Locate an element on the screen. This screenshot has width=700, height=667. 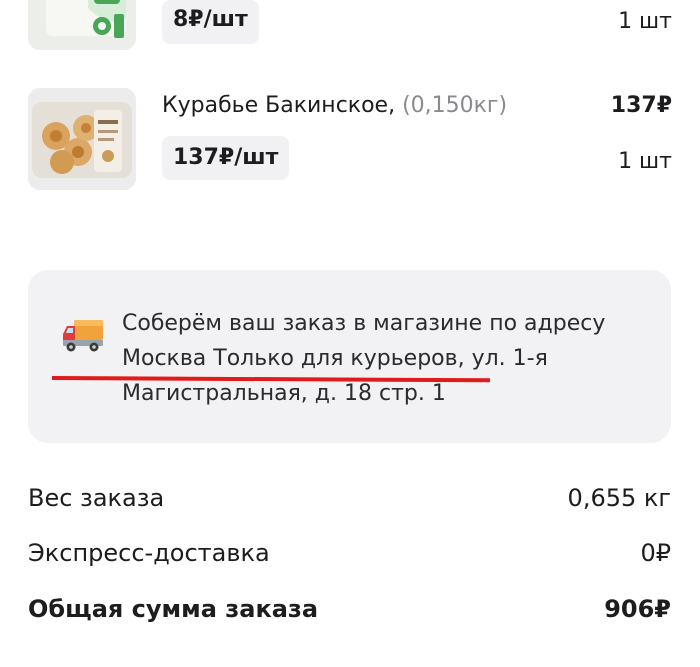
product-weight: (0,150кг) is located at coordinates (455, 105).